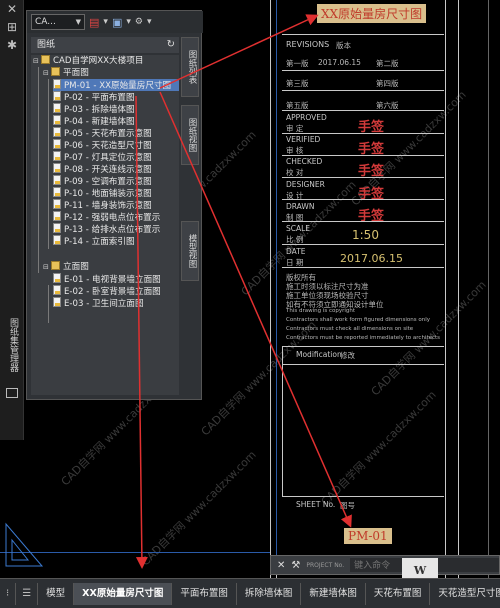  What do you see at coordinates (465, 594) in the screenshot?
I see `tab-layout: 天花造型尺寸图` at bounding box center [465, 594].